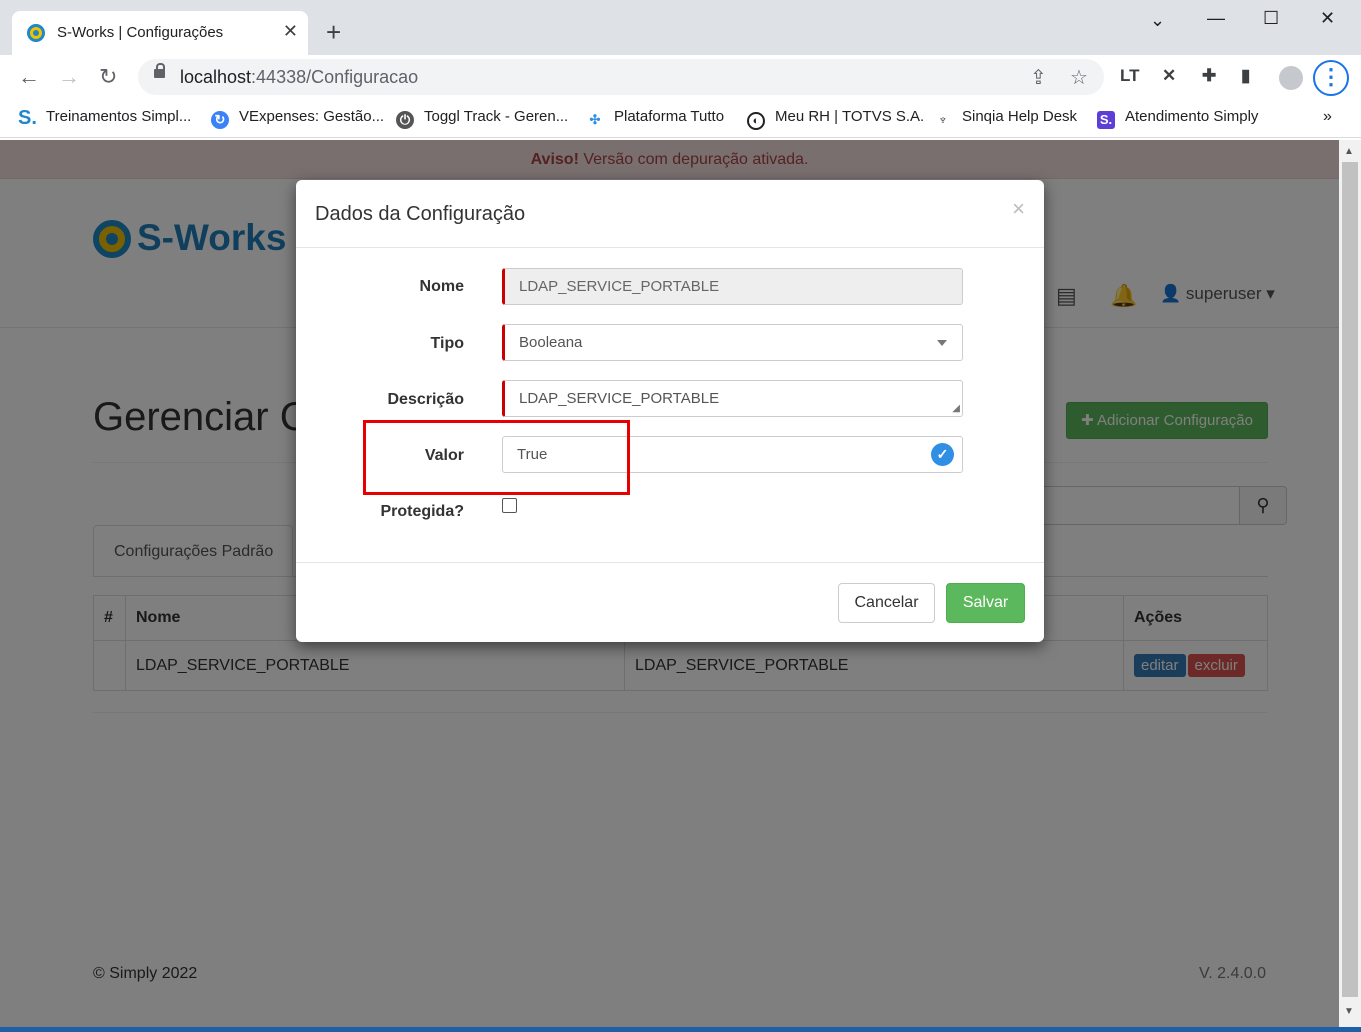 The image size is (1361, 1032). What do you see at coordinates (220, 120) in the screenshot?
I see `vexpenses-icon: ↻` at bounding box center [220, 120].